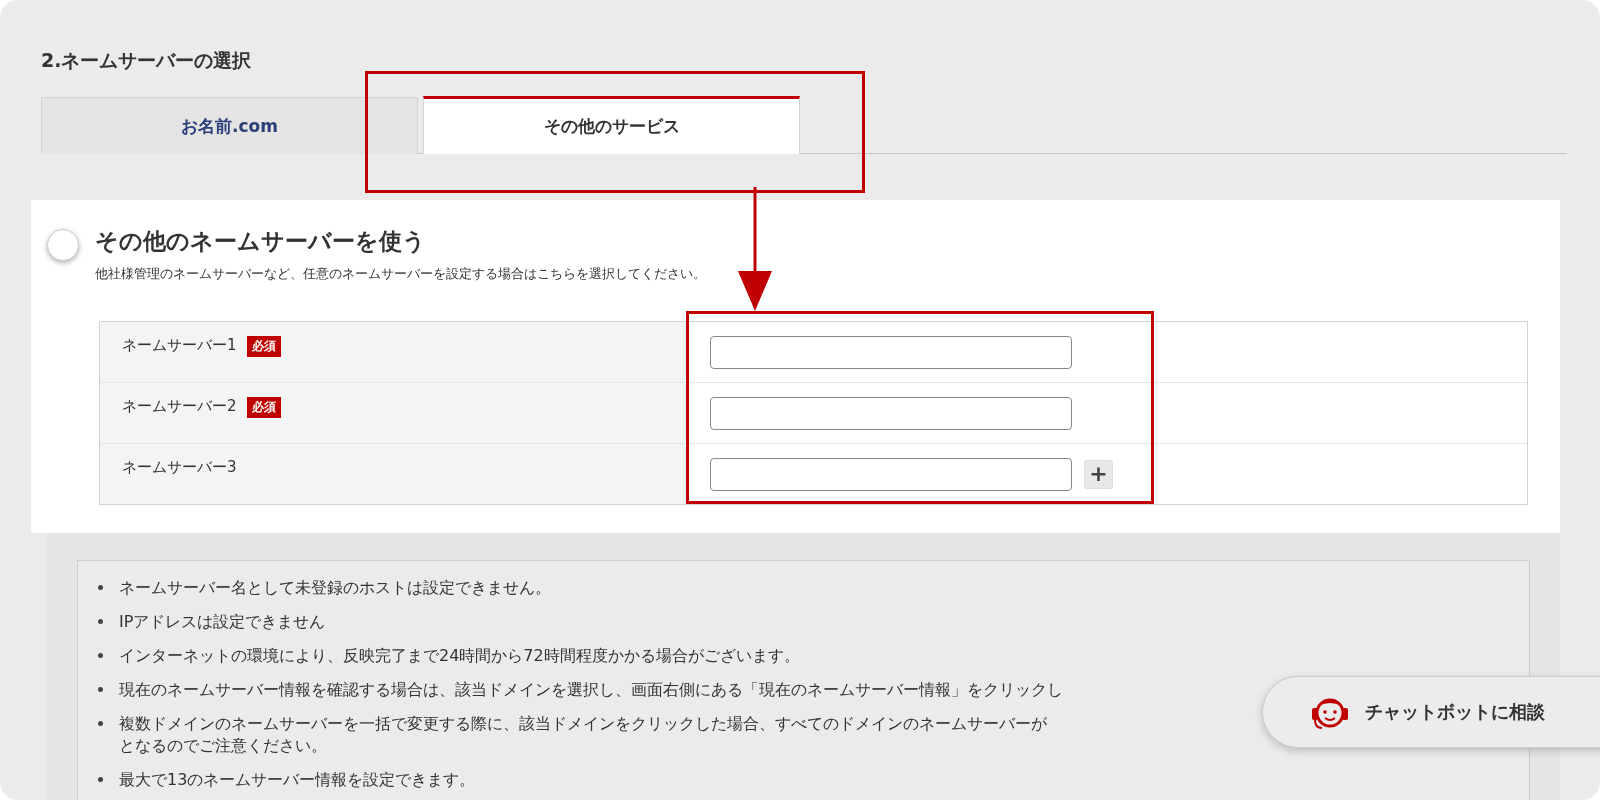 This screenshot has width=1600, height=800. Describe the element at coordinates (297, 780) in the screenshot. I see `note-text: 最大で13のネームサーバー情報を設定できます。` at that location.